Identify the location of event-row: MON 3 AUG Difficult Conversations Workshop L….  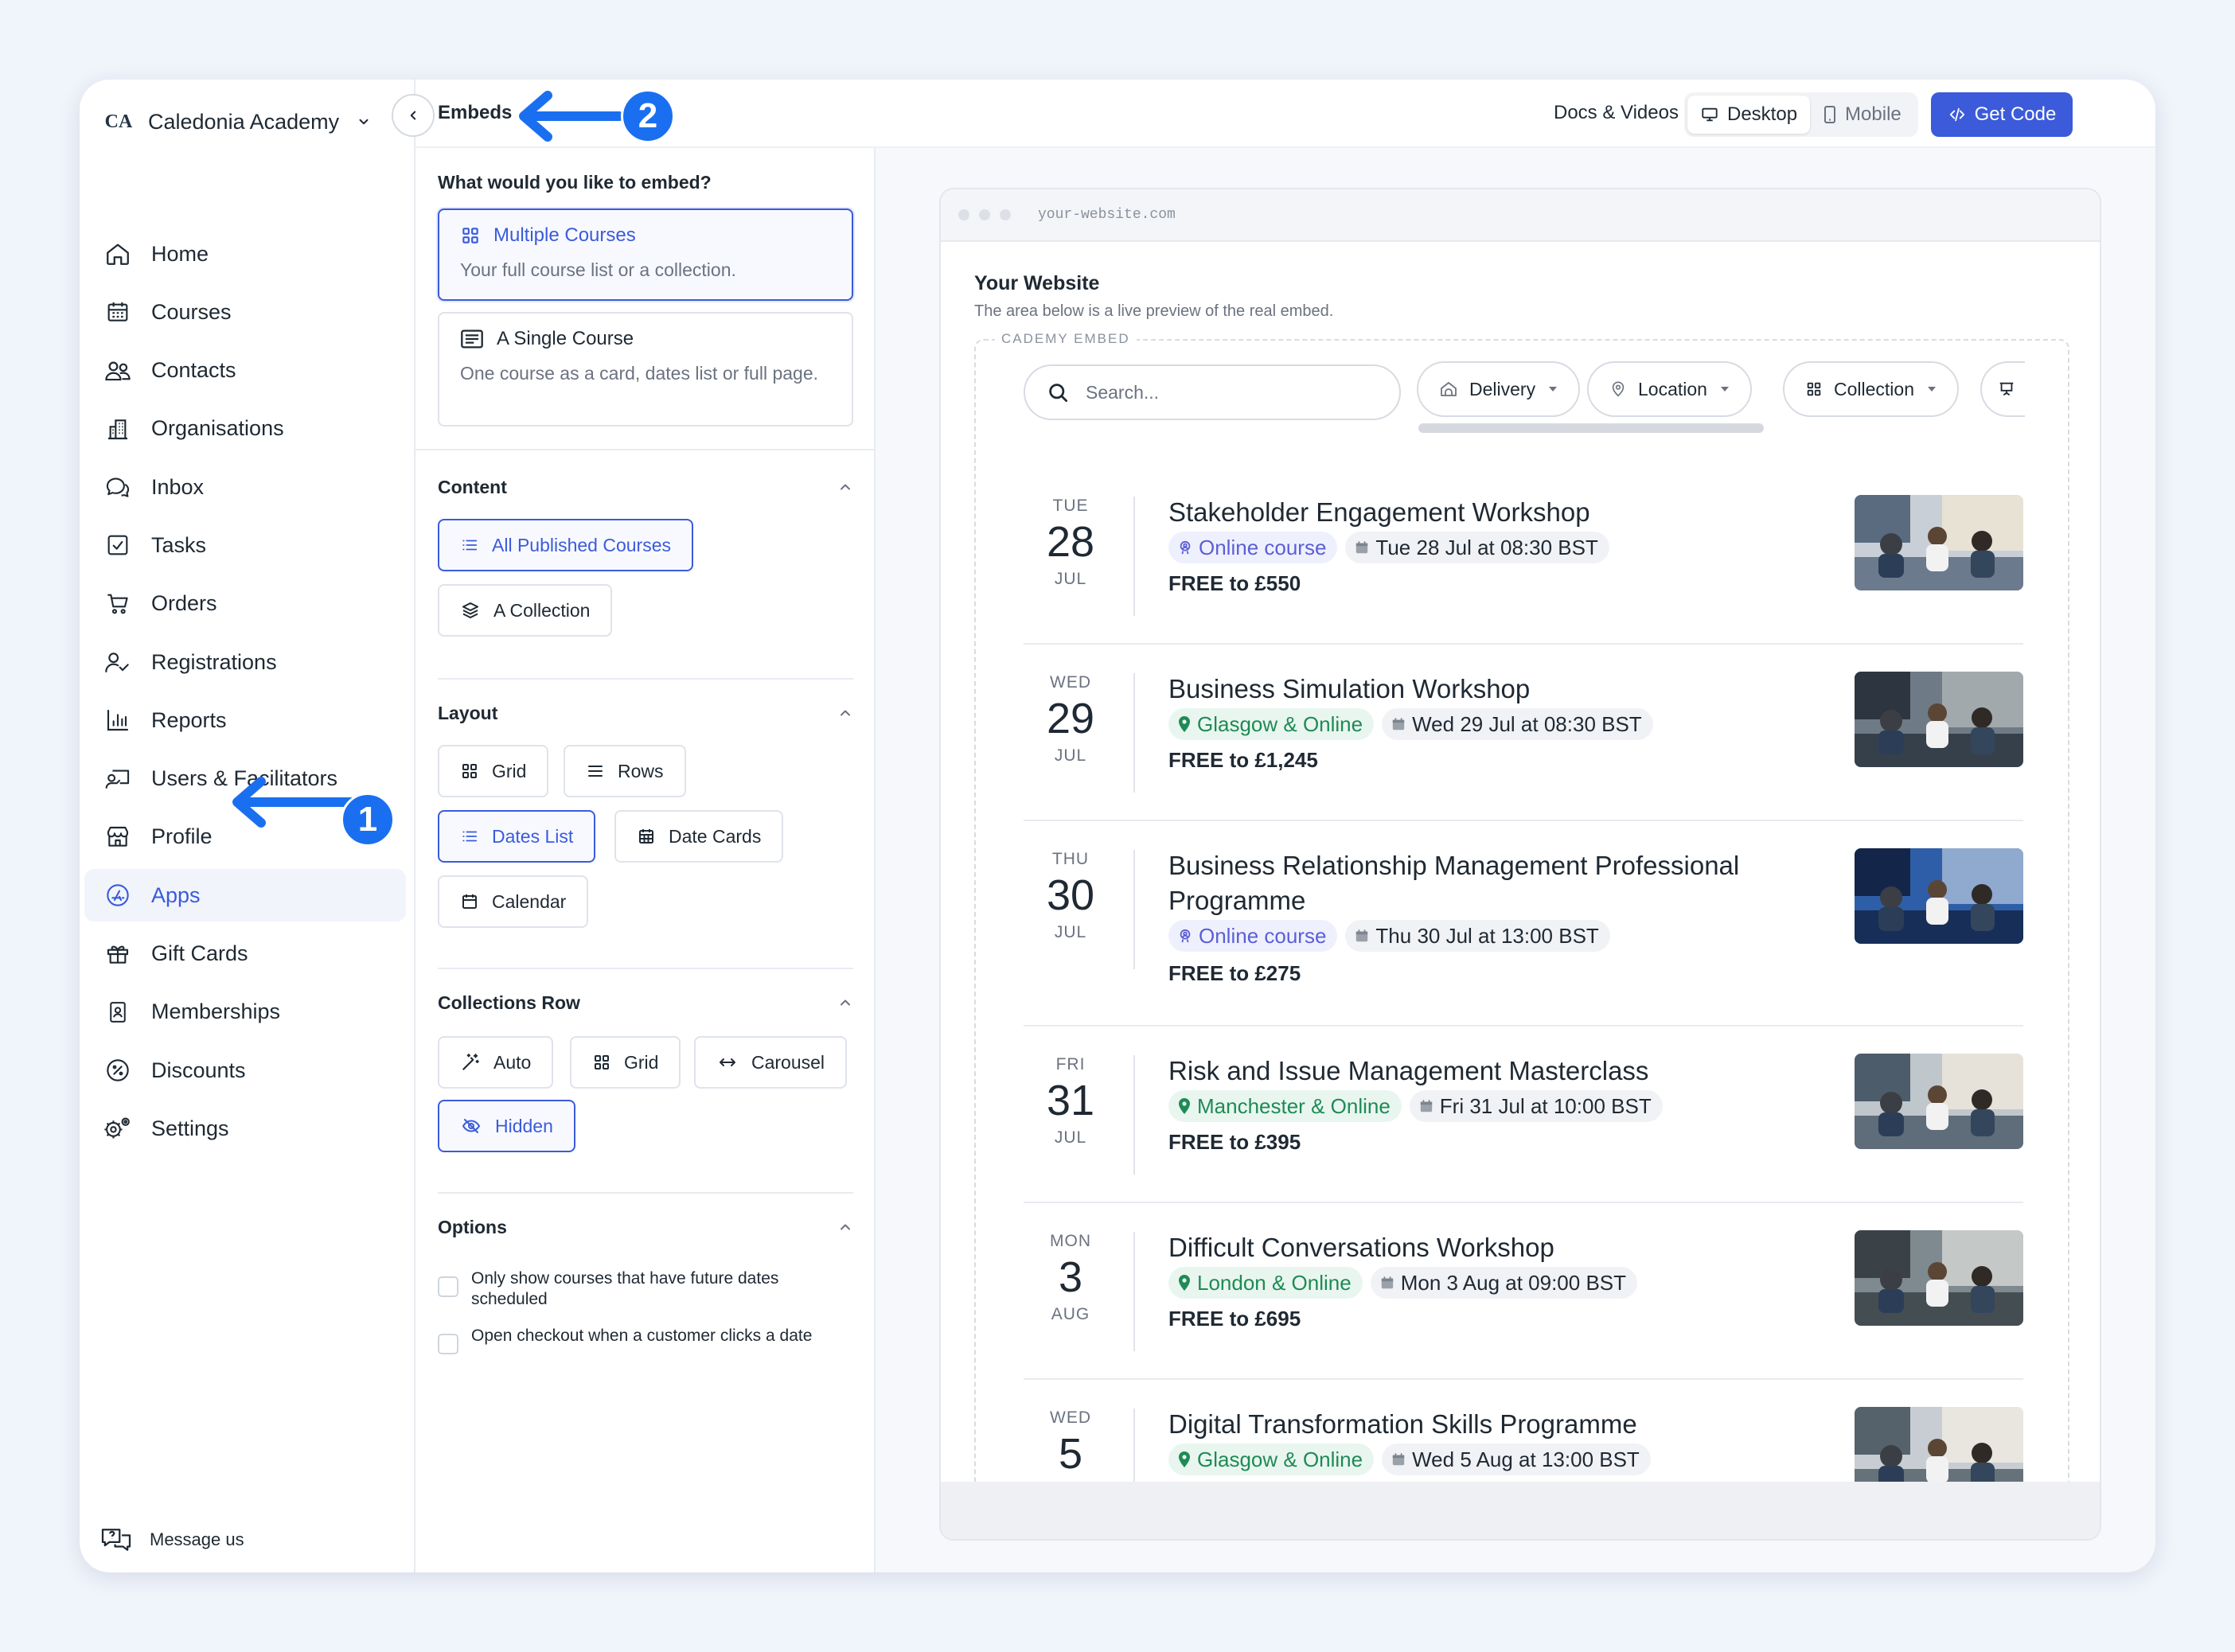
(1523, 1291).